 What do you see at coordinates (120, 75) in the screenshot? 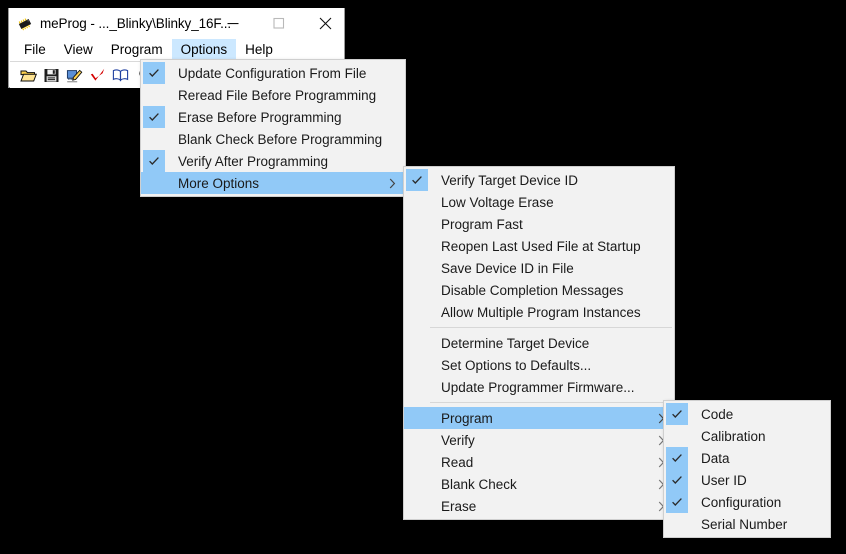
I see `read-book-icon` at bounding box center [120, 75].